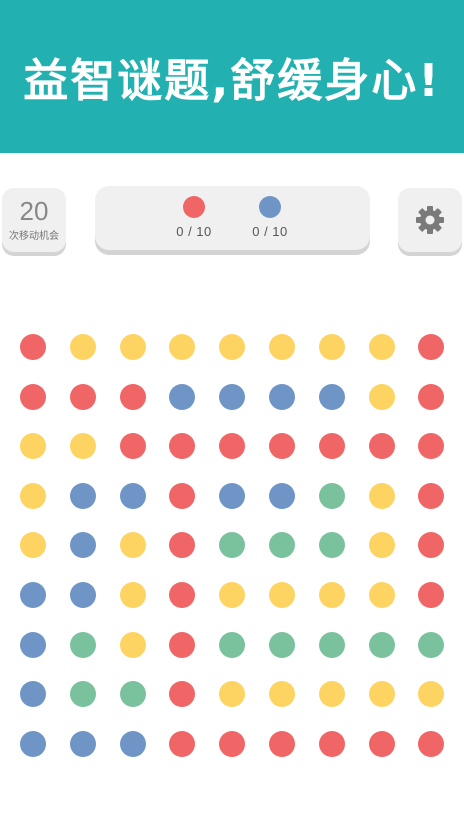 The width and height of the screenshot is (464, 833). I want to click on goal-red: 0 / 10, so click(194, 217).